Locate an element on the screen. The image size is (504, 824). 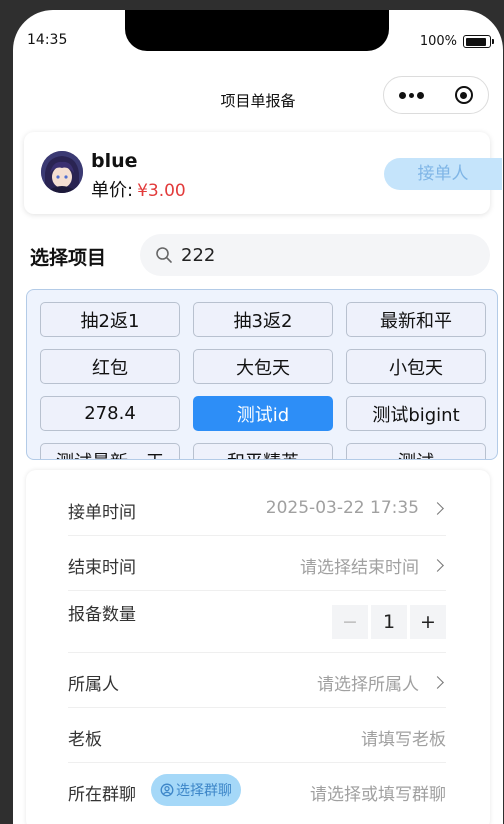
mini-program-capsule is located at coordinates (436, 95).